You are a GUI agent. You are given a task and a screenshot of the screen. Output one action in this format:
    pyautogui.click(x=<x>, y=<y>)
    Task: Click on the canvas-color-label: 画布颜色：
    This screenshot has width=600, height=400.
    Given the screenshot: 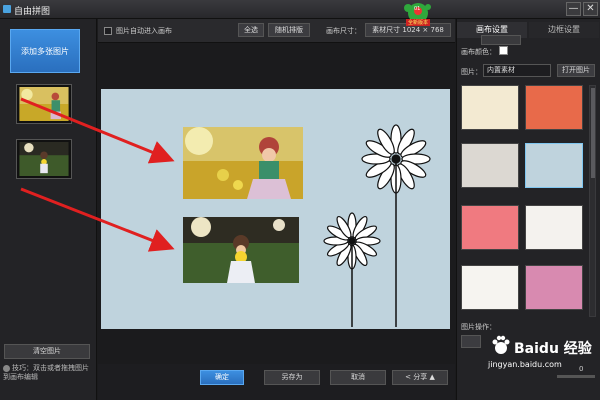 What is the action you would take?
    pyautogui.click(x=478, y=52)
    